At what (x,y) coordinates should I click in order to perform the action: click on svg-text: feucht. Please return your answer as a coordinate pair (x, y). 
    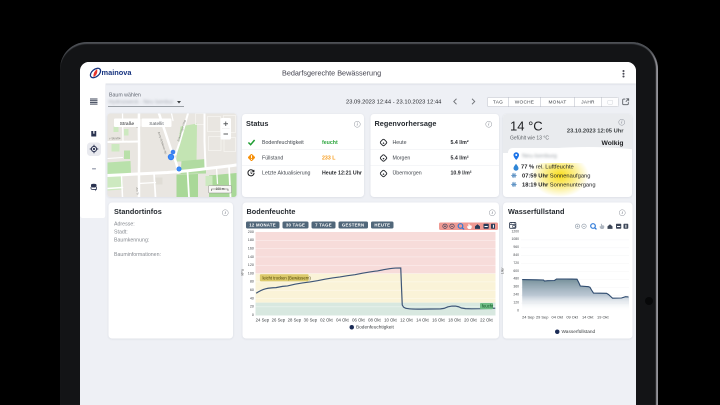
    Looking at the image, I should click on (488, 305).